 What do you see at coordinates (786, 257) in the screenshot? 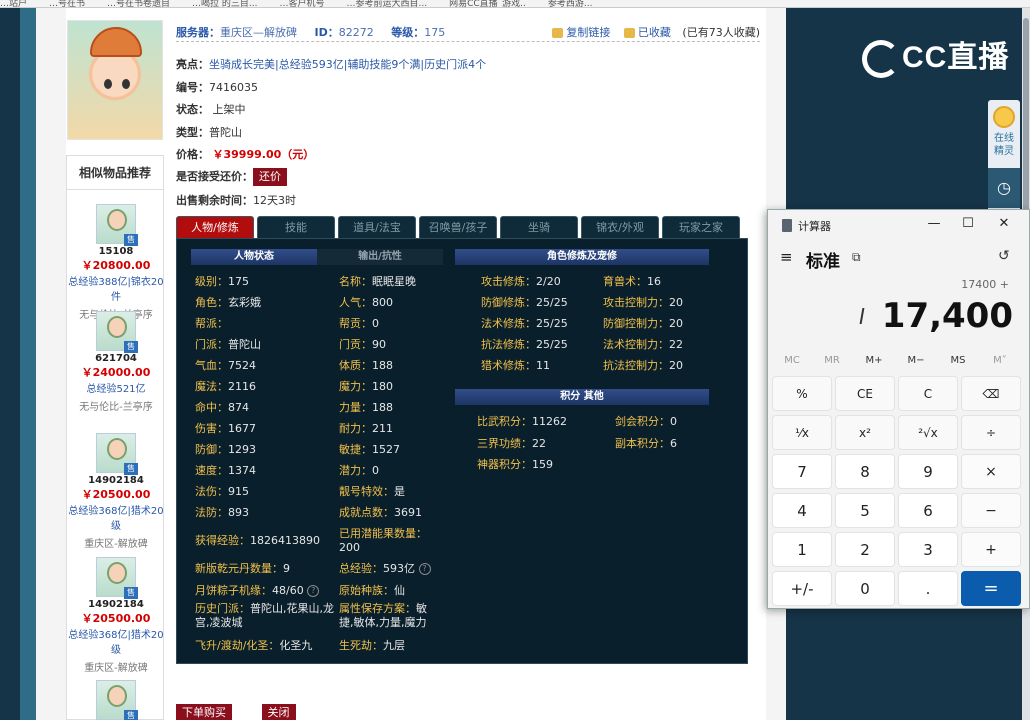
I see `hamburger-menu-icon: ≡` at bounding box center [786, 257].